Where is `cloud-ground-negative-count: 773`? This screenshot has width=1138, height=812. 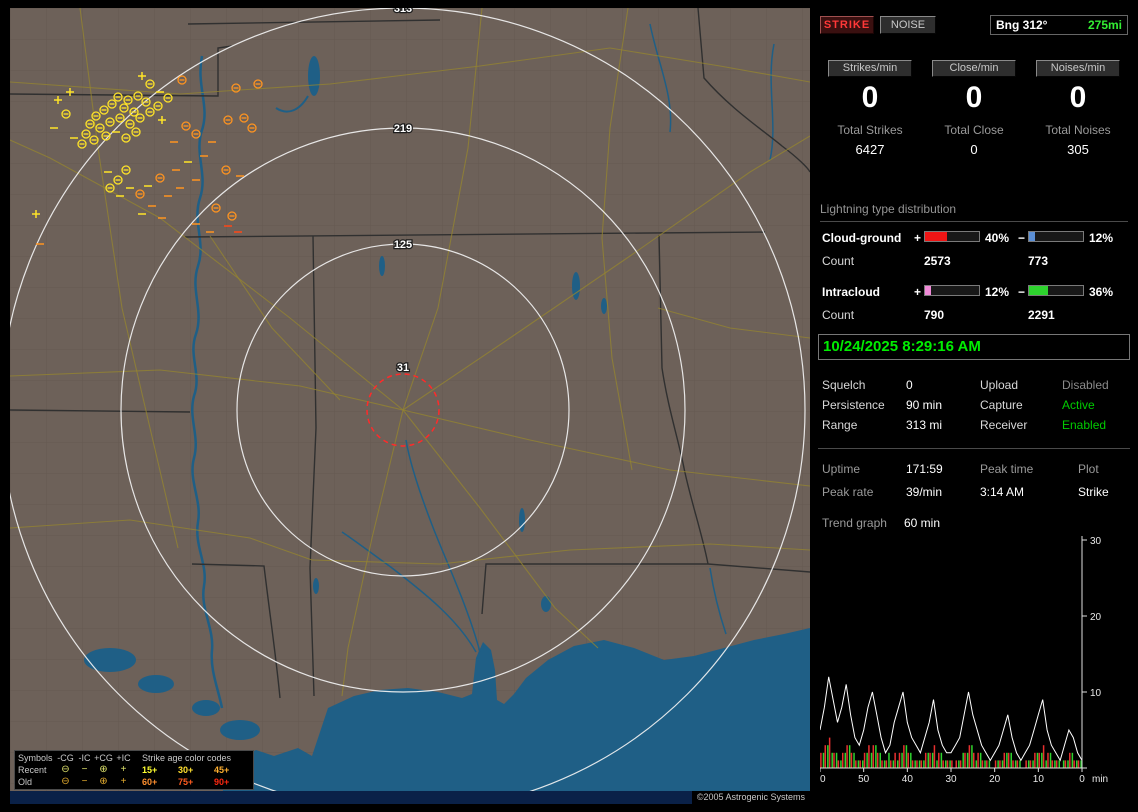 cloud-ground-negative-count: 773 is located at coordinates (1038, 261).